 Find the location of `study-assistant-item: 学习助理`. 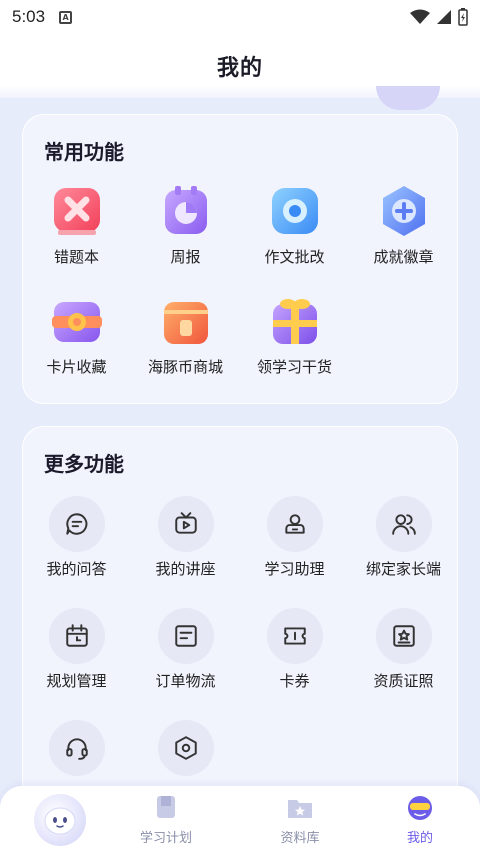

study-assistant-item: 学习助理 is located at coordinates (294, 537).